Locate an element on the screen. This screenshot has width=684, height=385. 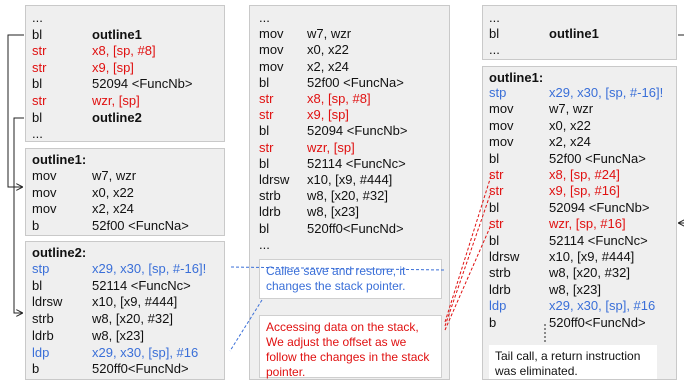
code-args: outline2 is located at coordinates (117, 117).